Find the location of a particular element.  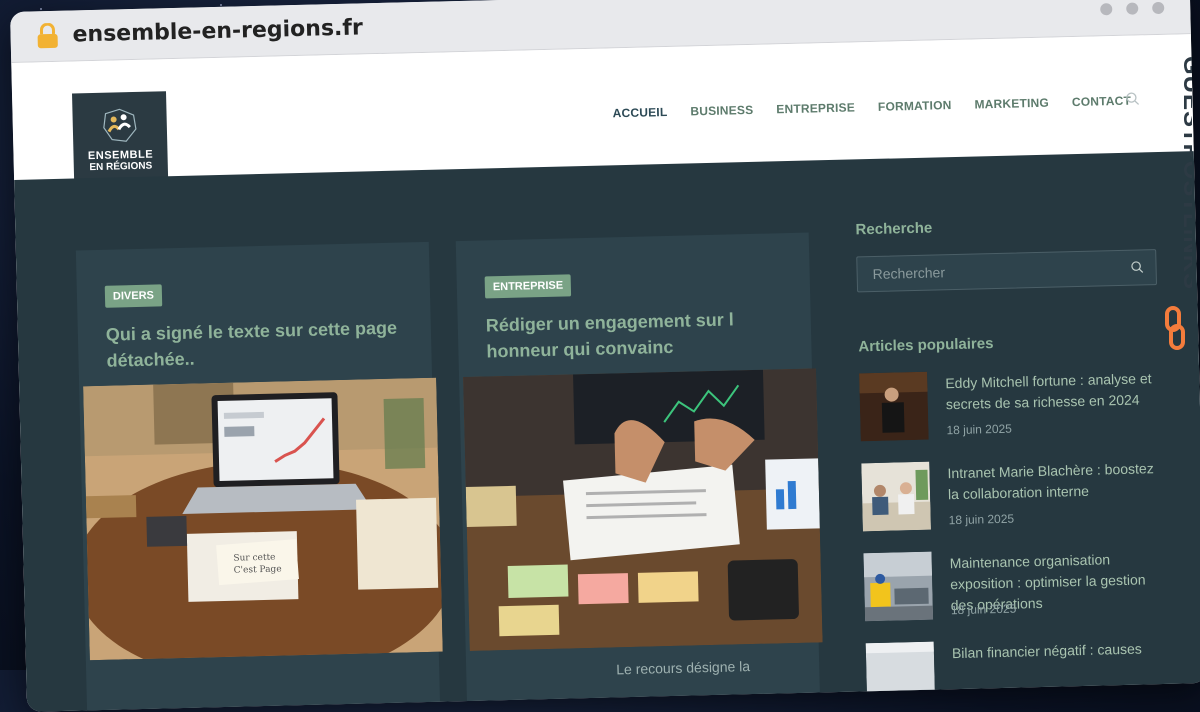

popular-heading: Articles populaires is located at coordinates (926, 345).